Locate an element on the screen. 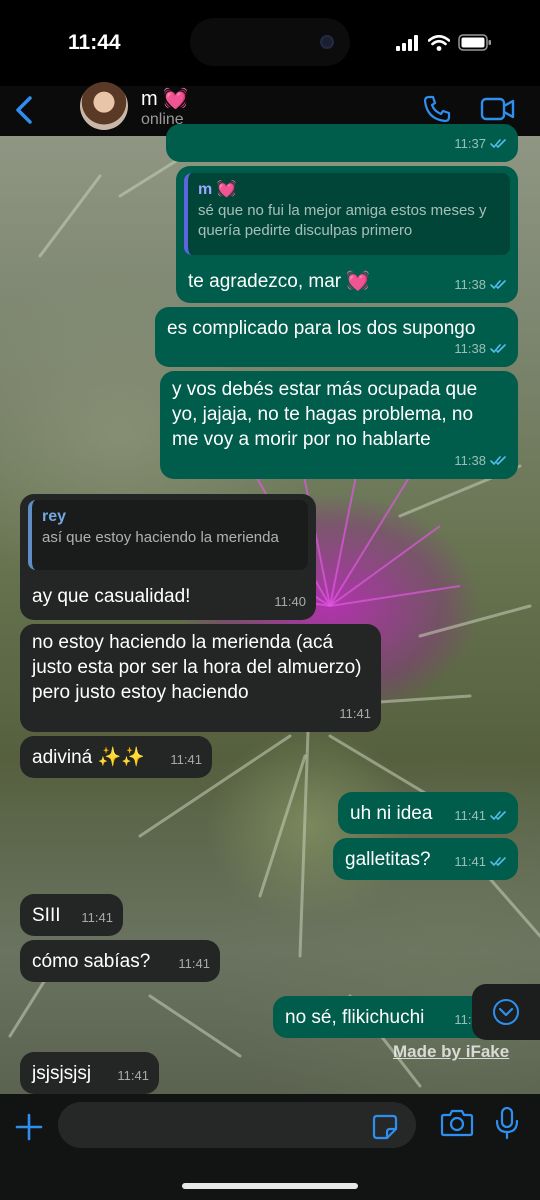 This screenshot has width=540, height=1200. contact-name: m 💓 is located at coordinates (164, 98).